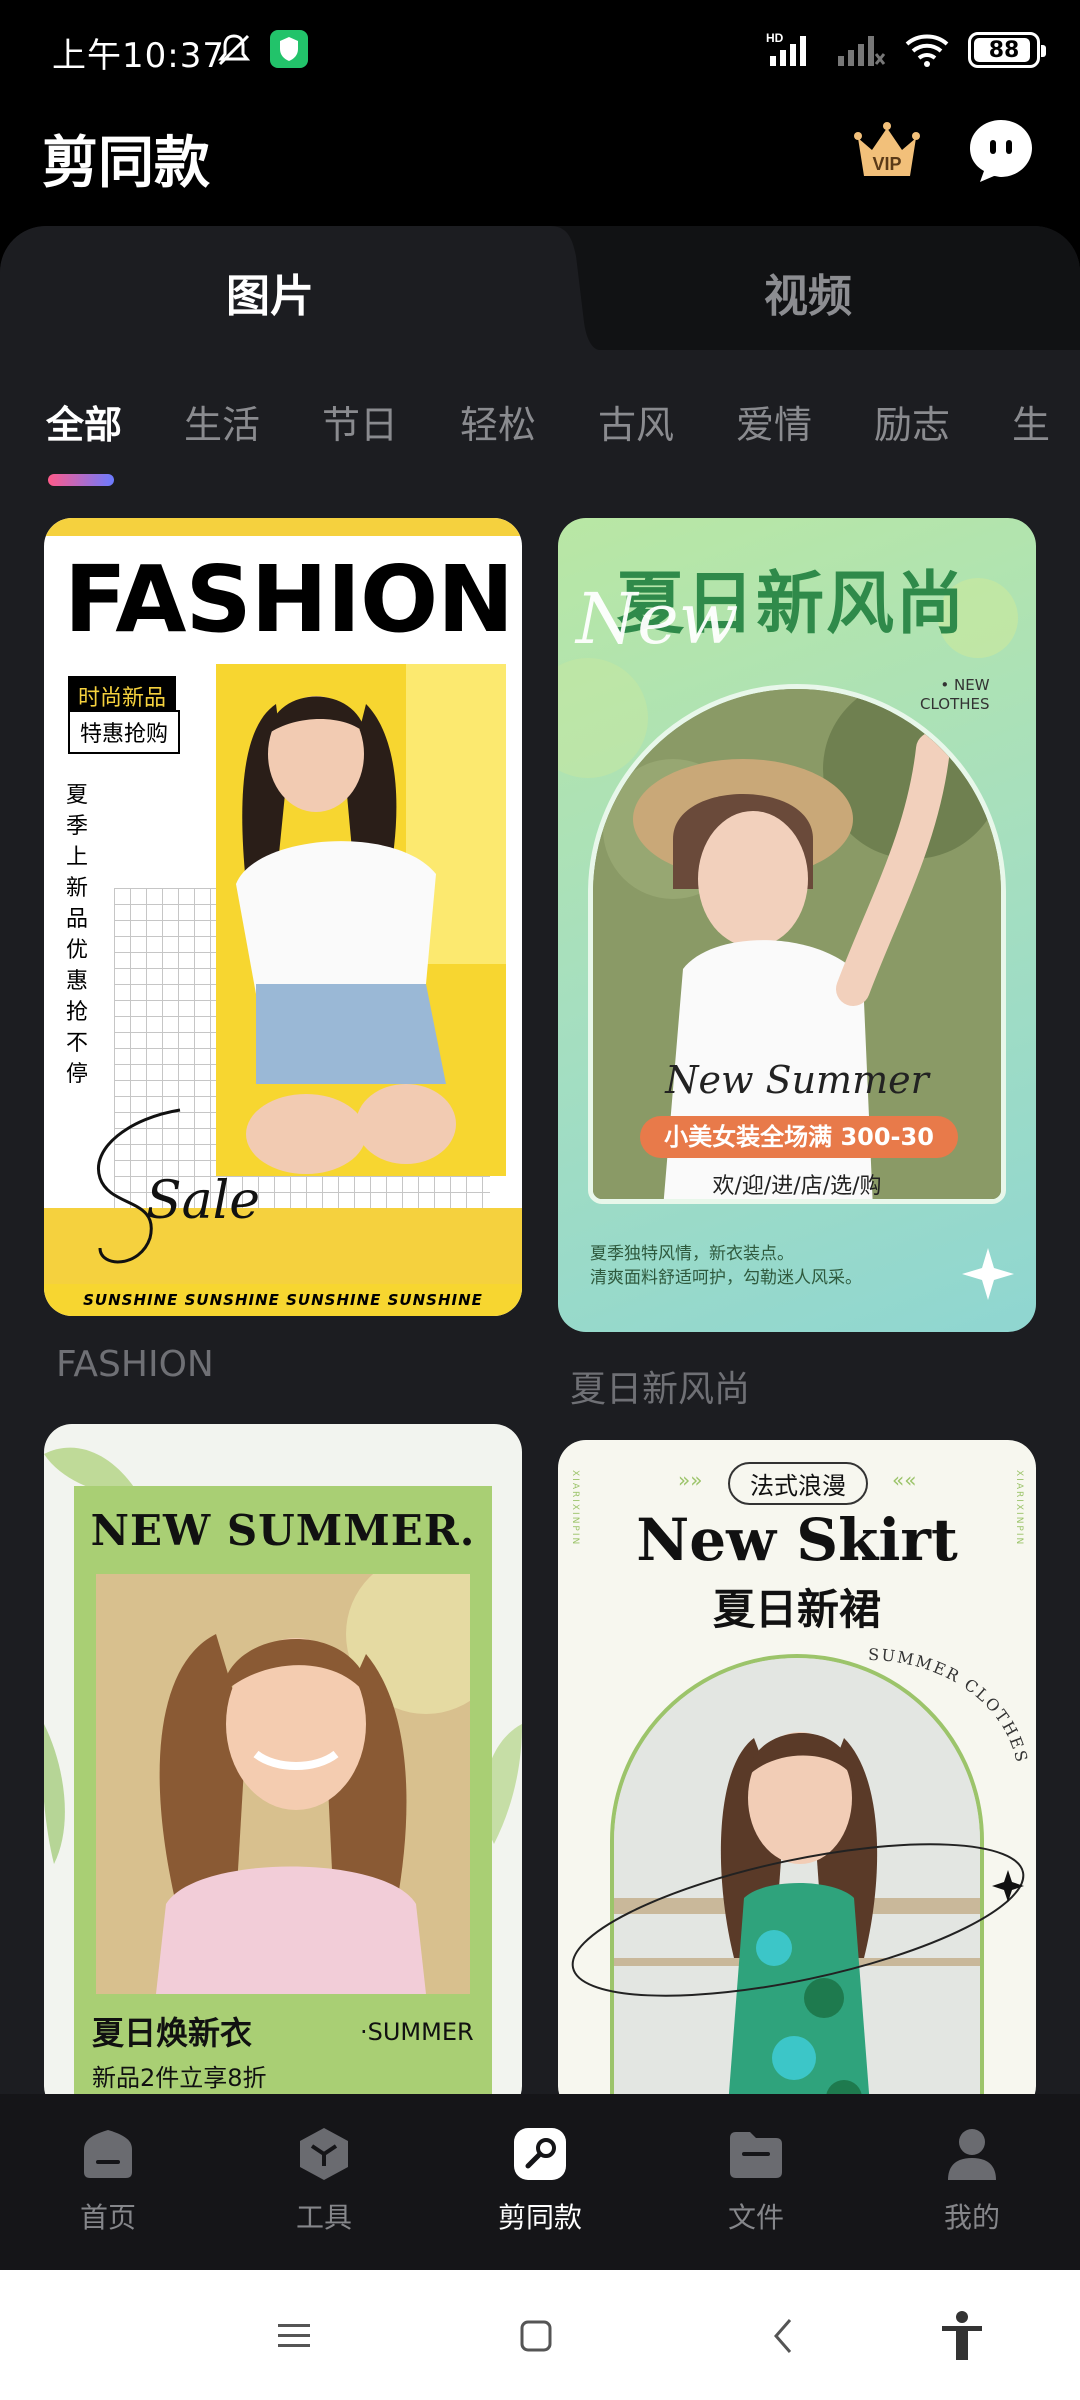 The width and height of the screenshot is (1080, 2400). Describe the element at coordinates (784, 2336) in the screenshot. I see `back-icon` at that location.